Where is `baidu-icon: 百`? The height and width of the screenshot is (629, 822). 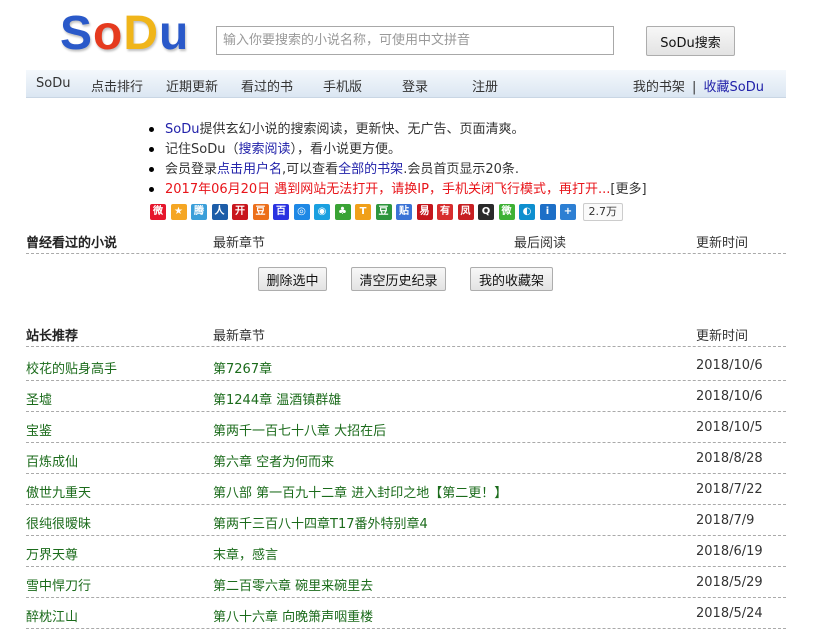 baidu-icon: 百 is located at coordinates (281, 212).